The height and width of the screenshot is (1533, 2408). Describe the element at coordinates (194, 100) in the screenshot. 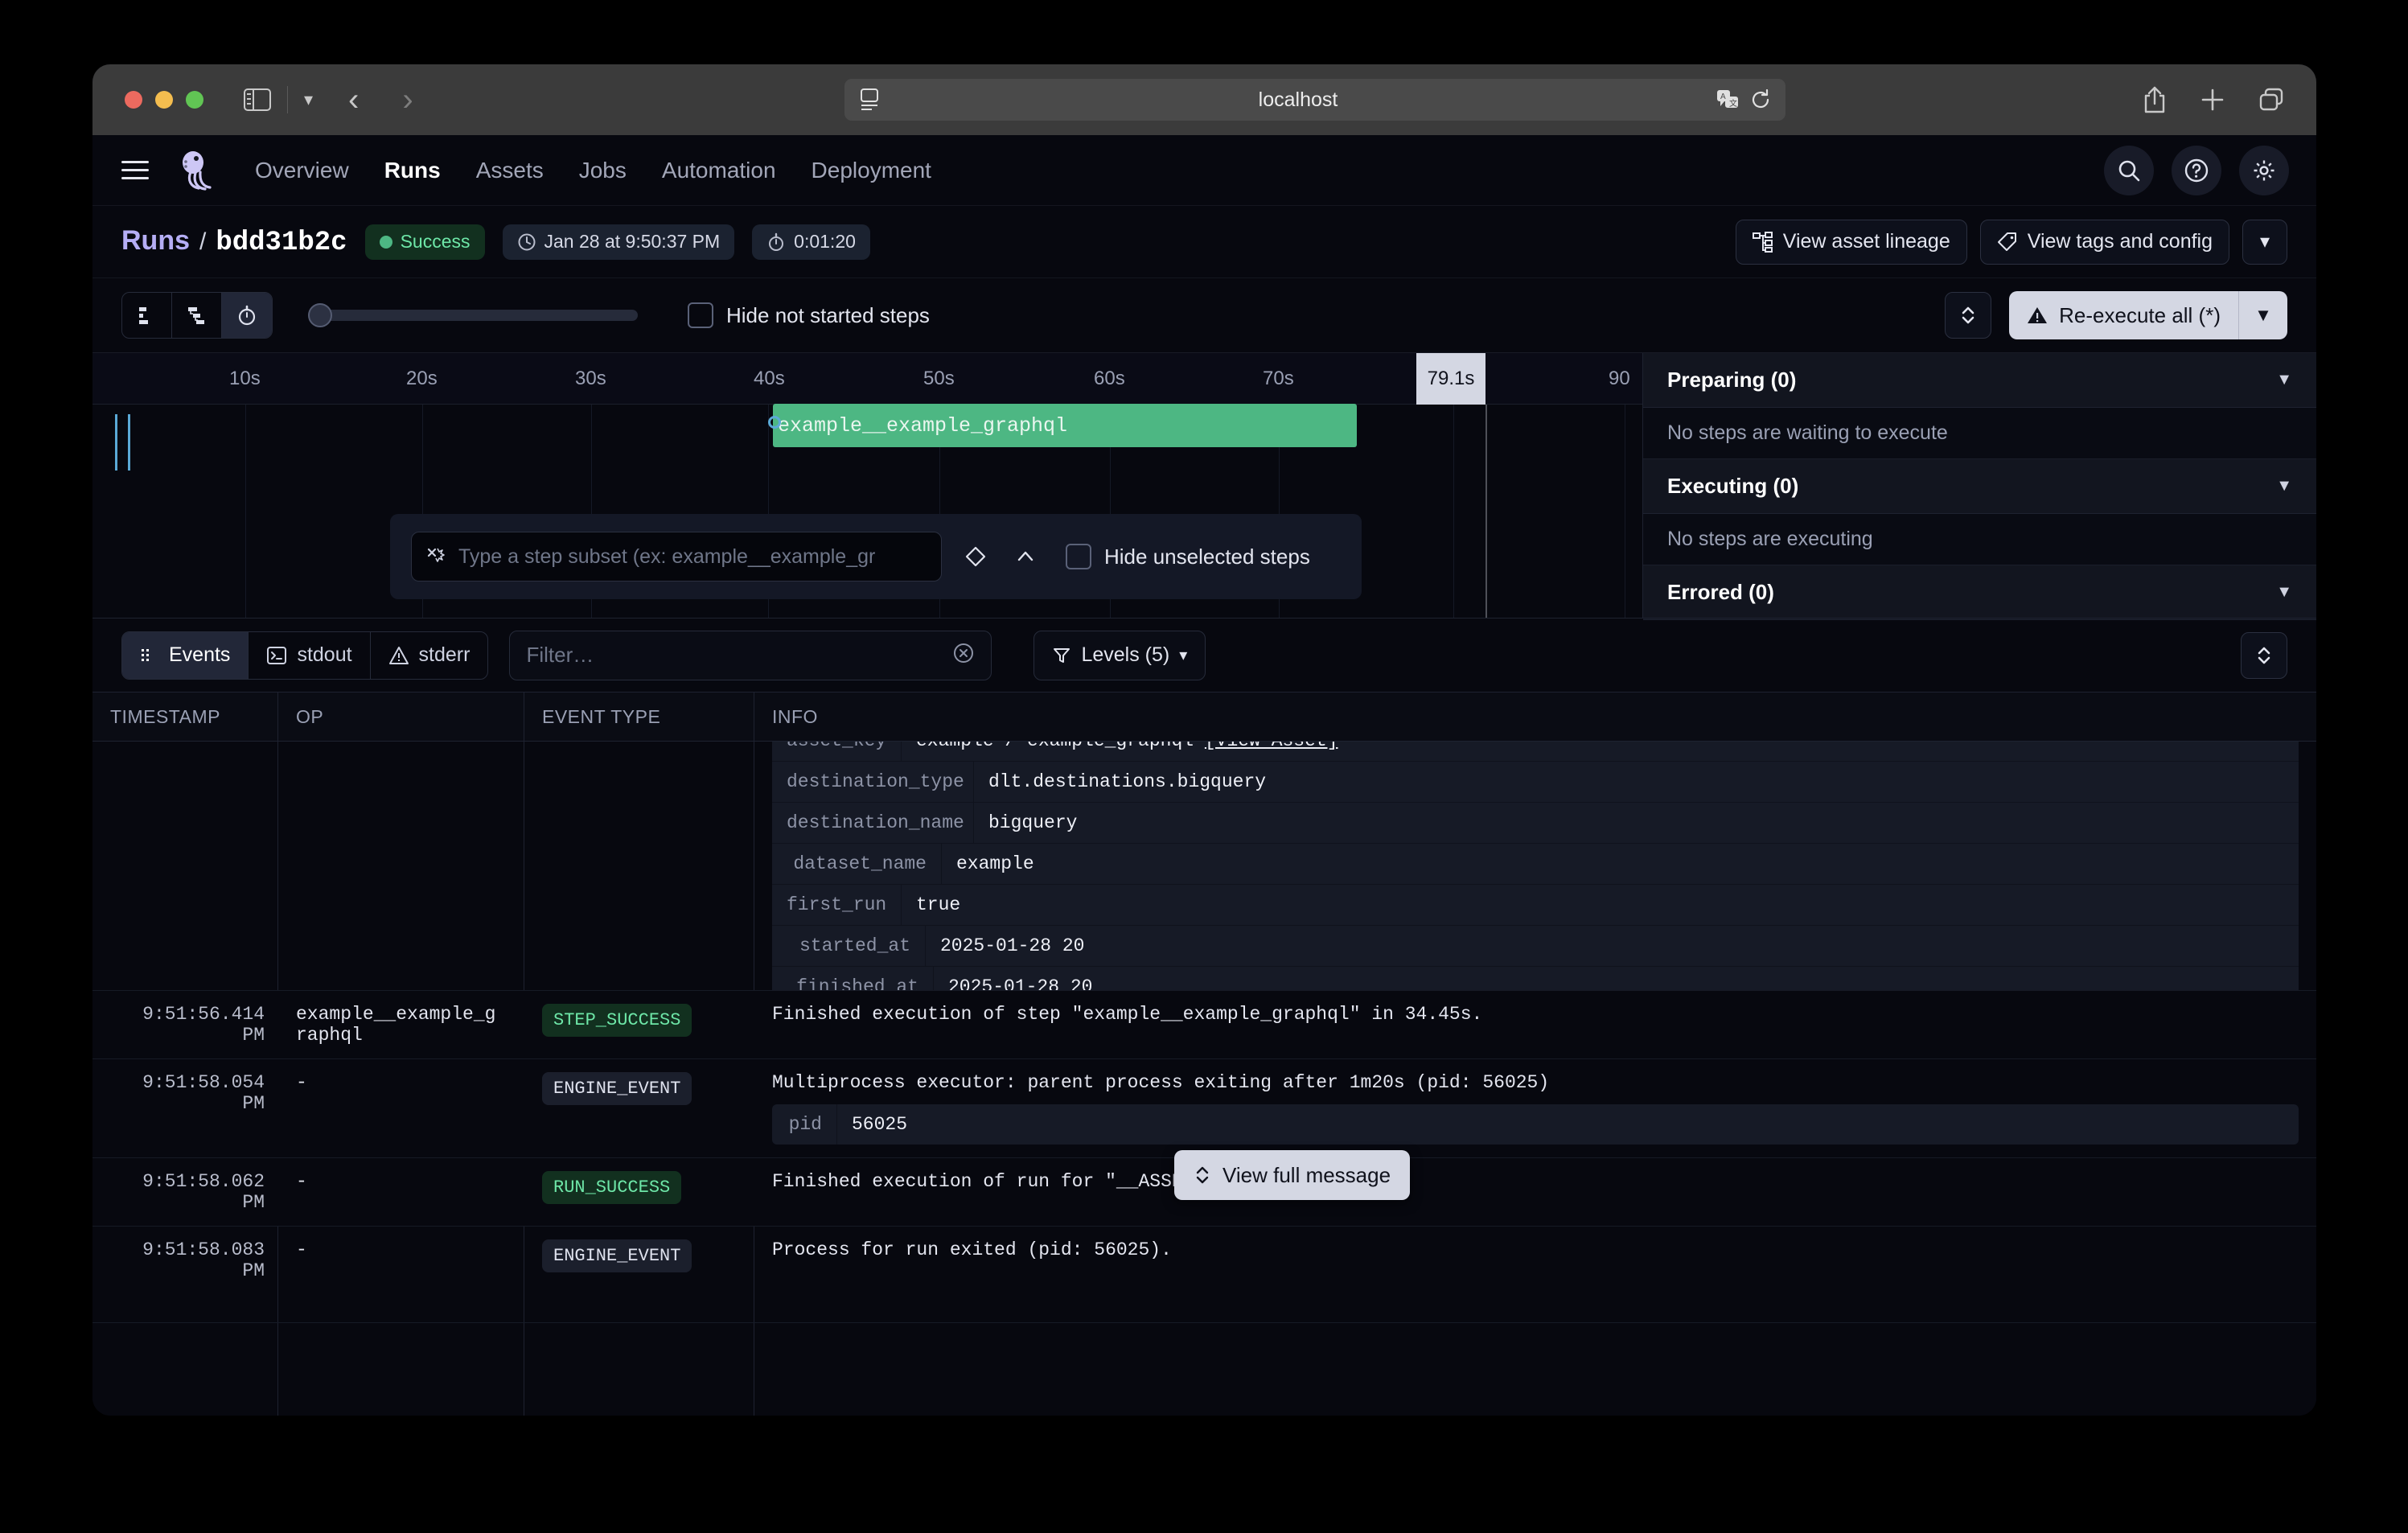

I see `maximize-window-button` at that location.